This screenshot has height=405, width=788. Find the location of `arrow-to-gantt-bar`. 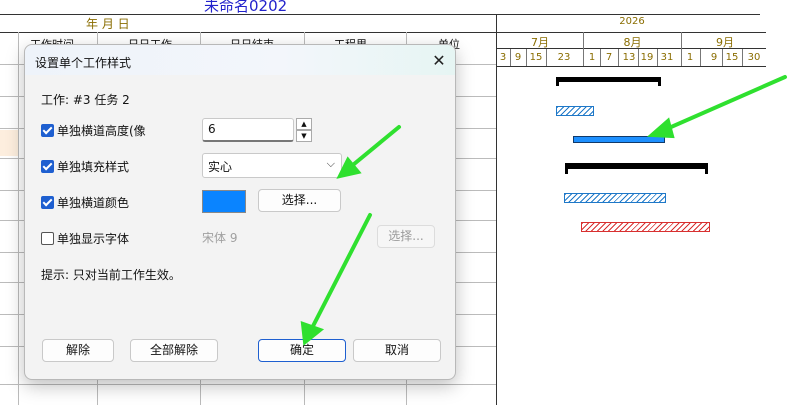

arrow-to-gantt-bar is located at coordinates (723, 104).